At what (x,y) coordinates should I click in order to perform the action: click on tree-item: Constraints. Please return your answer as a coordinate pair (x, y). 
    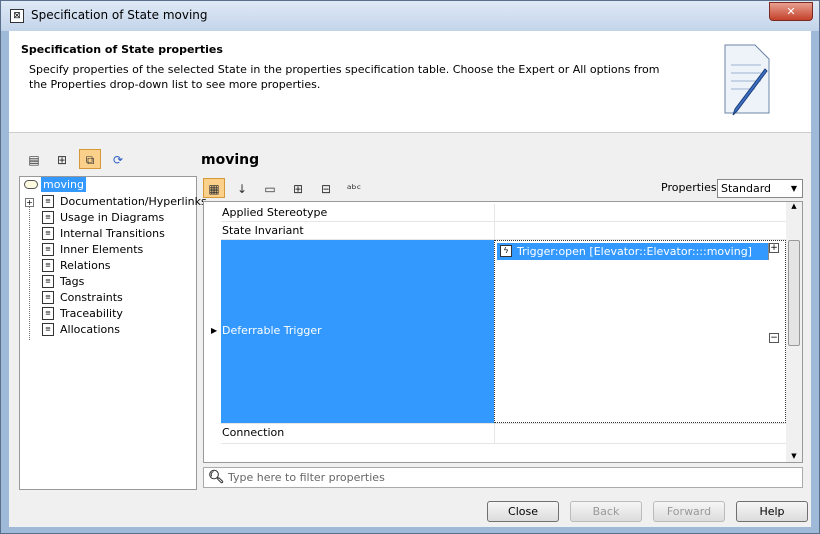
    Looking at the image, I should click on (91, 298).